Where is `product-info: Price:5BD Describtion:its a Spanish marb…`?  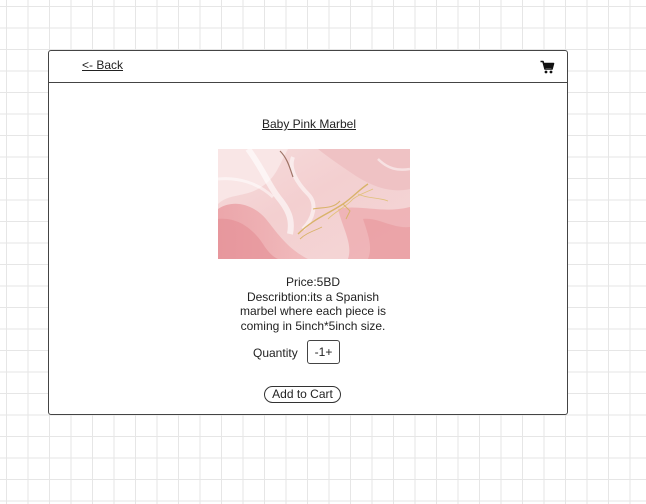 product-info: Price:5BD Describtion:its a Spanish marb… is located at coordinates (313, 304).